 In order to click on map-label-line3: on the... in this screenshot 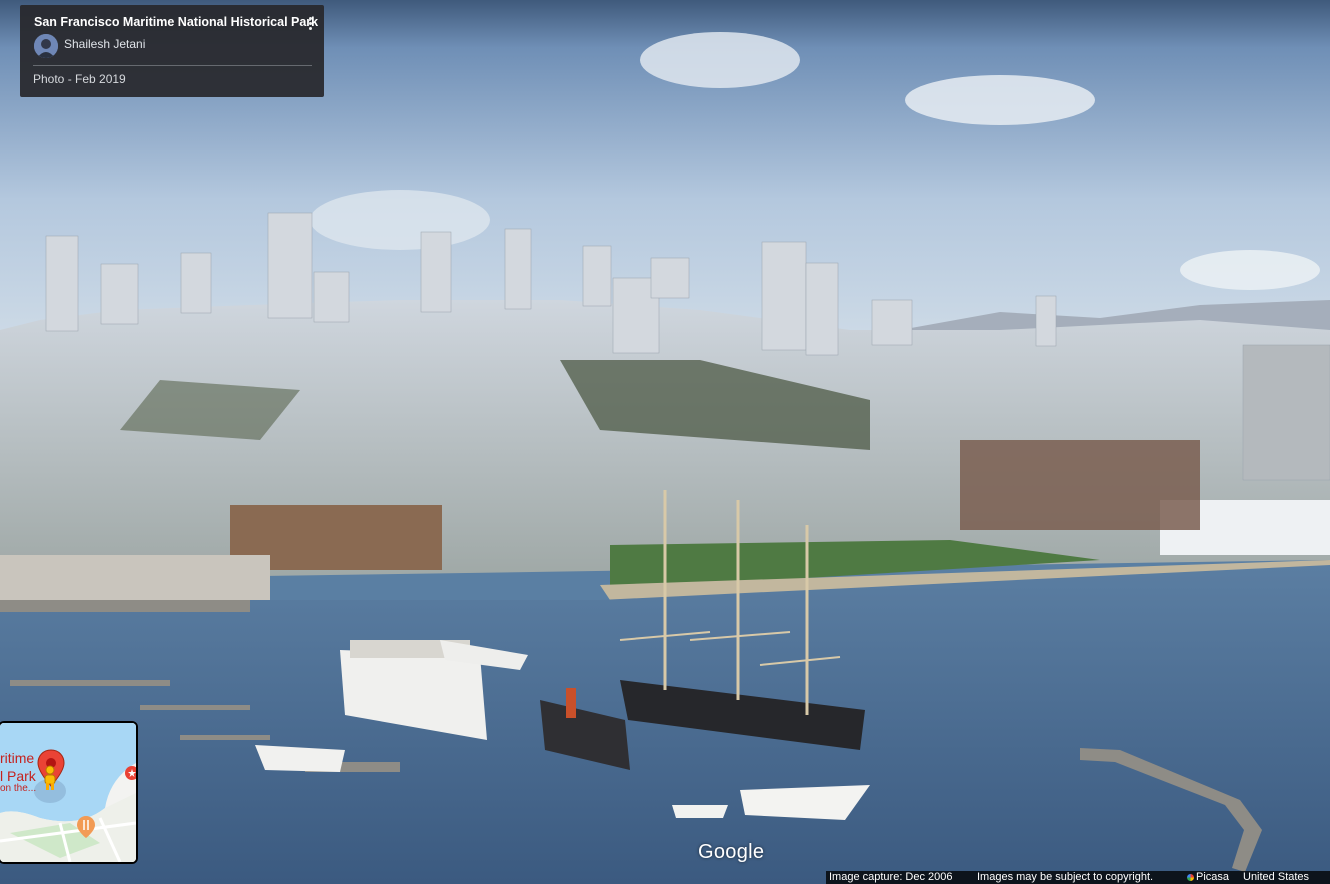, I will do `click(18, 788)`.